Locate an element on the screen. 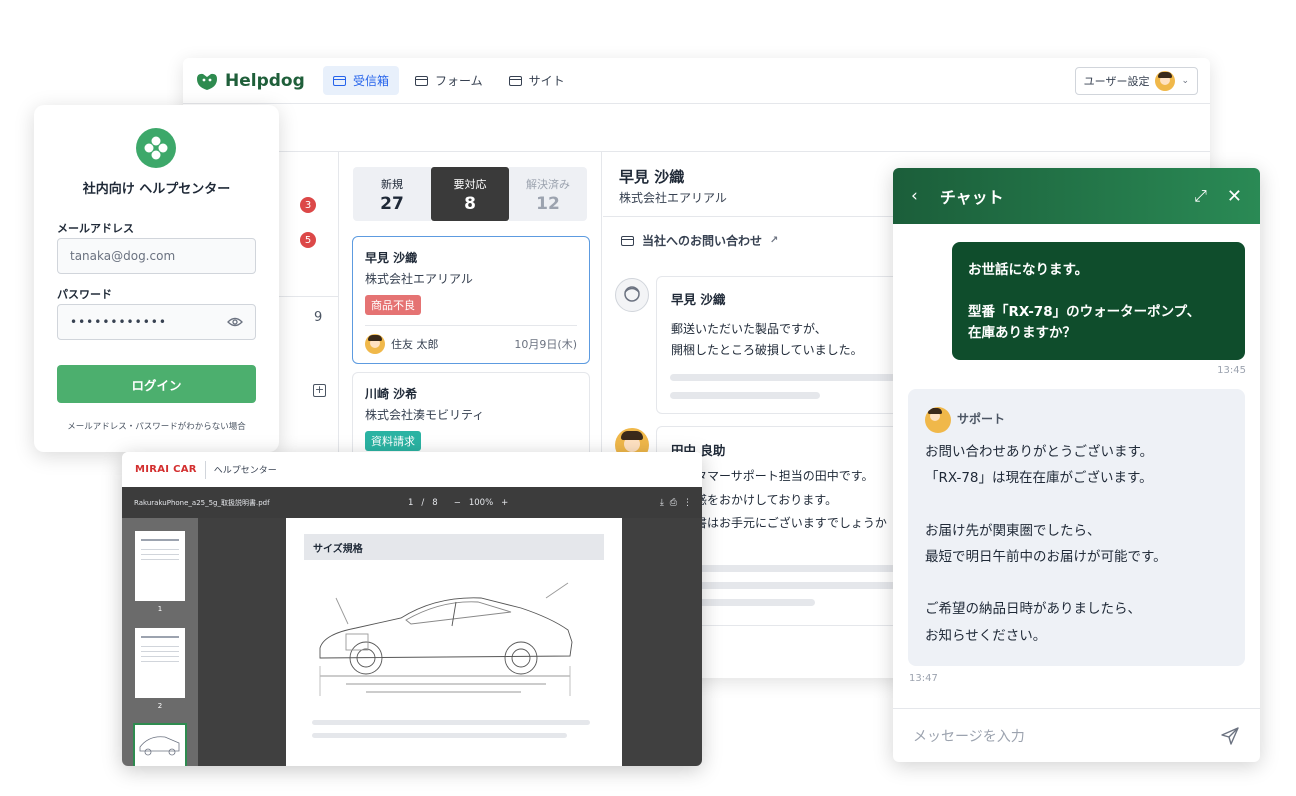  site-icon is located at coordinates (515, 80).